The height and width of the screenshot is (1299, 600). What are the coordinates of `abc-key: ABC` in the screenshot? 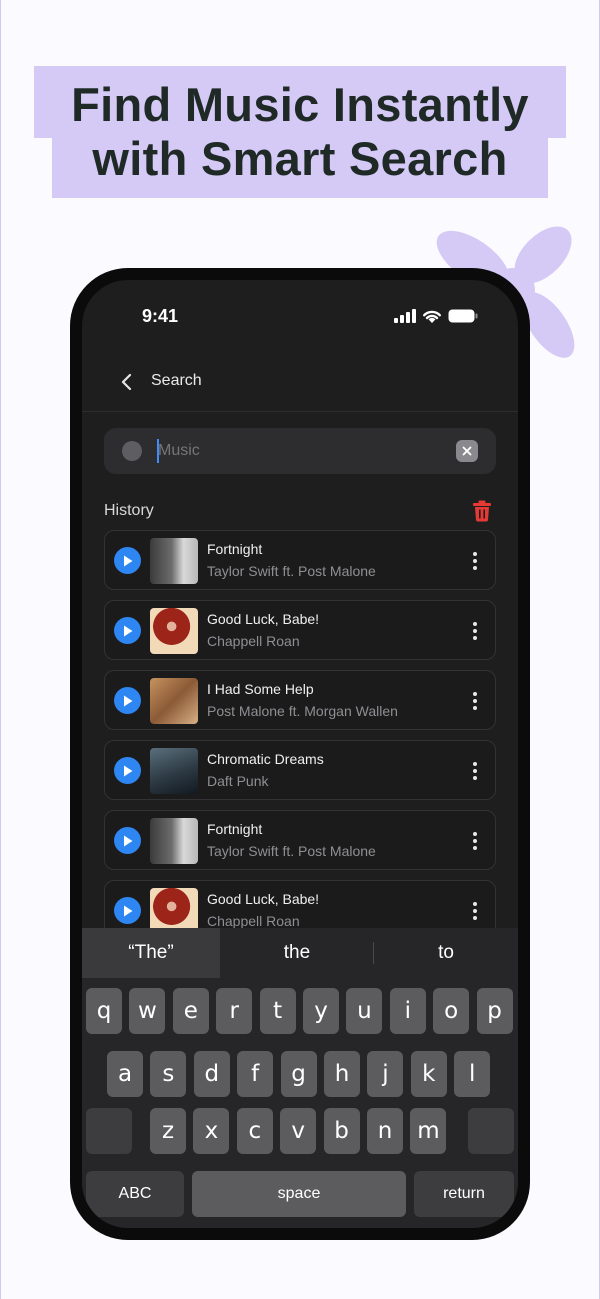 It's located at (135, 1194).